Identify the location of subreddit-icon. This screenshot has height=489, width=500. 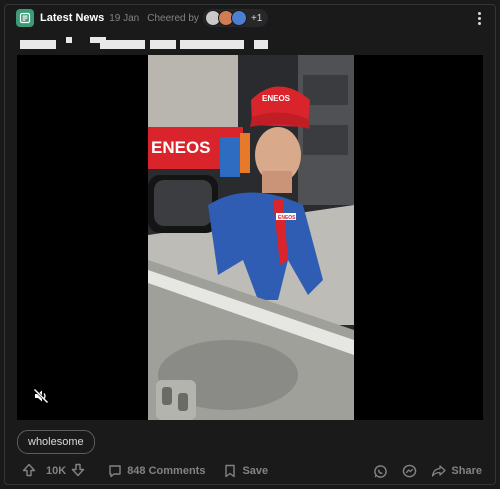
(25, 18).